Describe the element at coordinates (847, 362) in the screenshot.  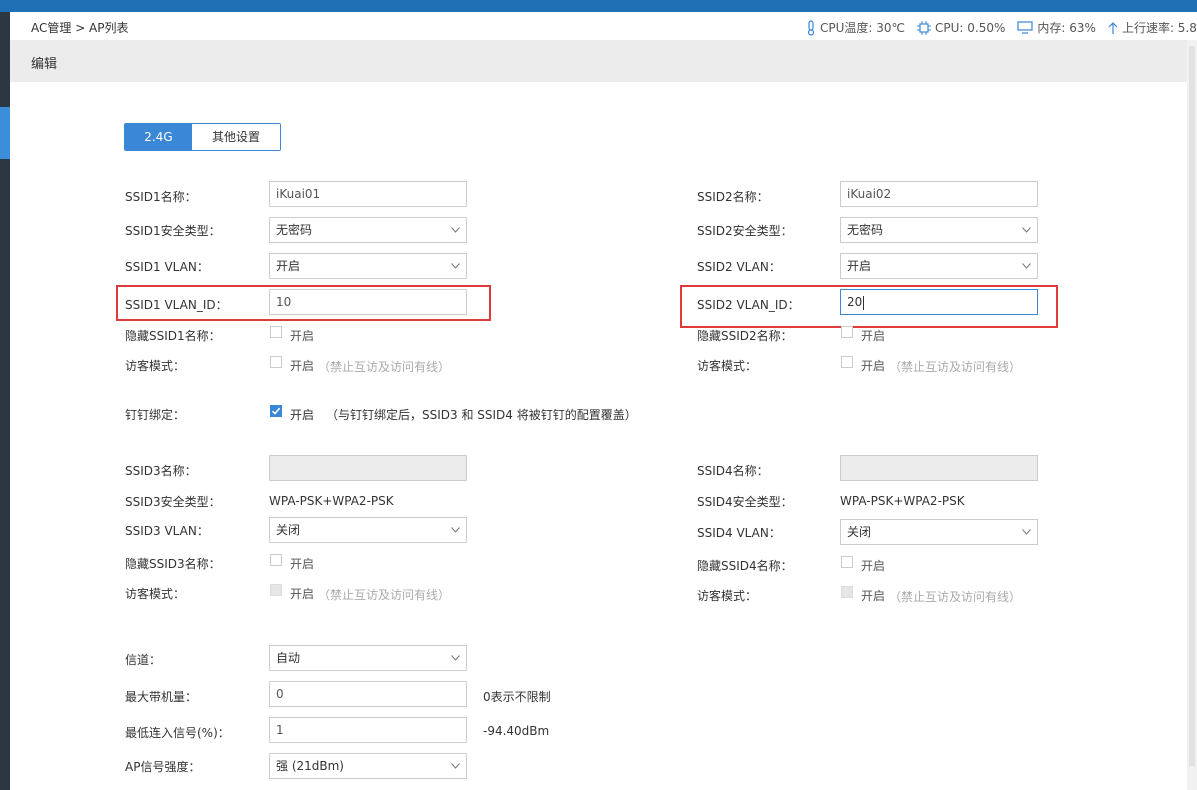
I see `ssid2-guest-checkbox` at that location.